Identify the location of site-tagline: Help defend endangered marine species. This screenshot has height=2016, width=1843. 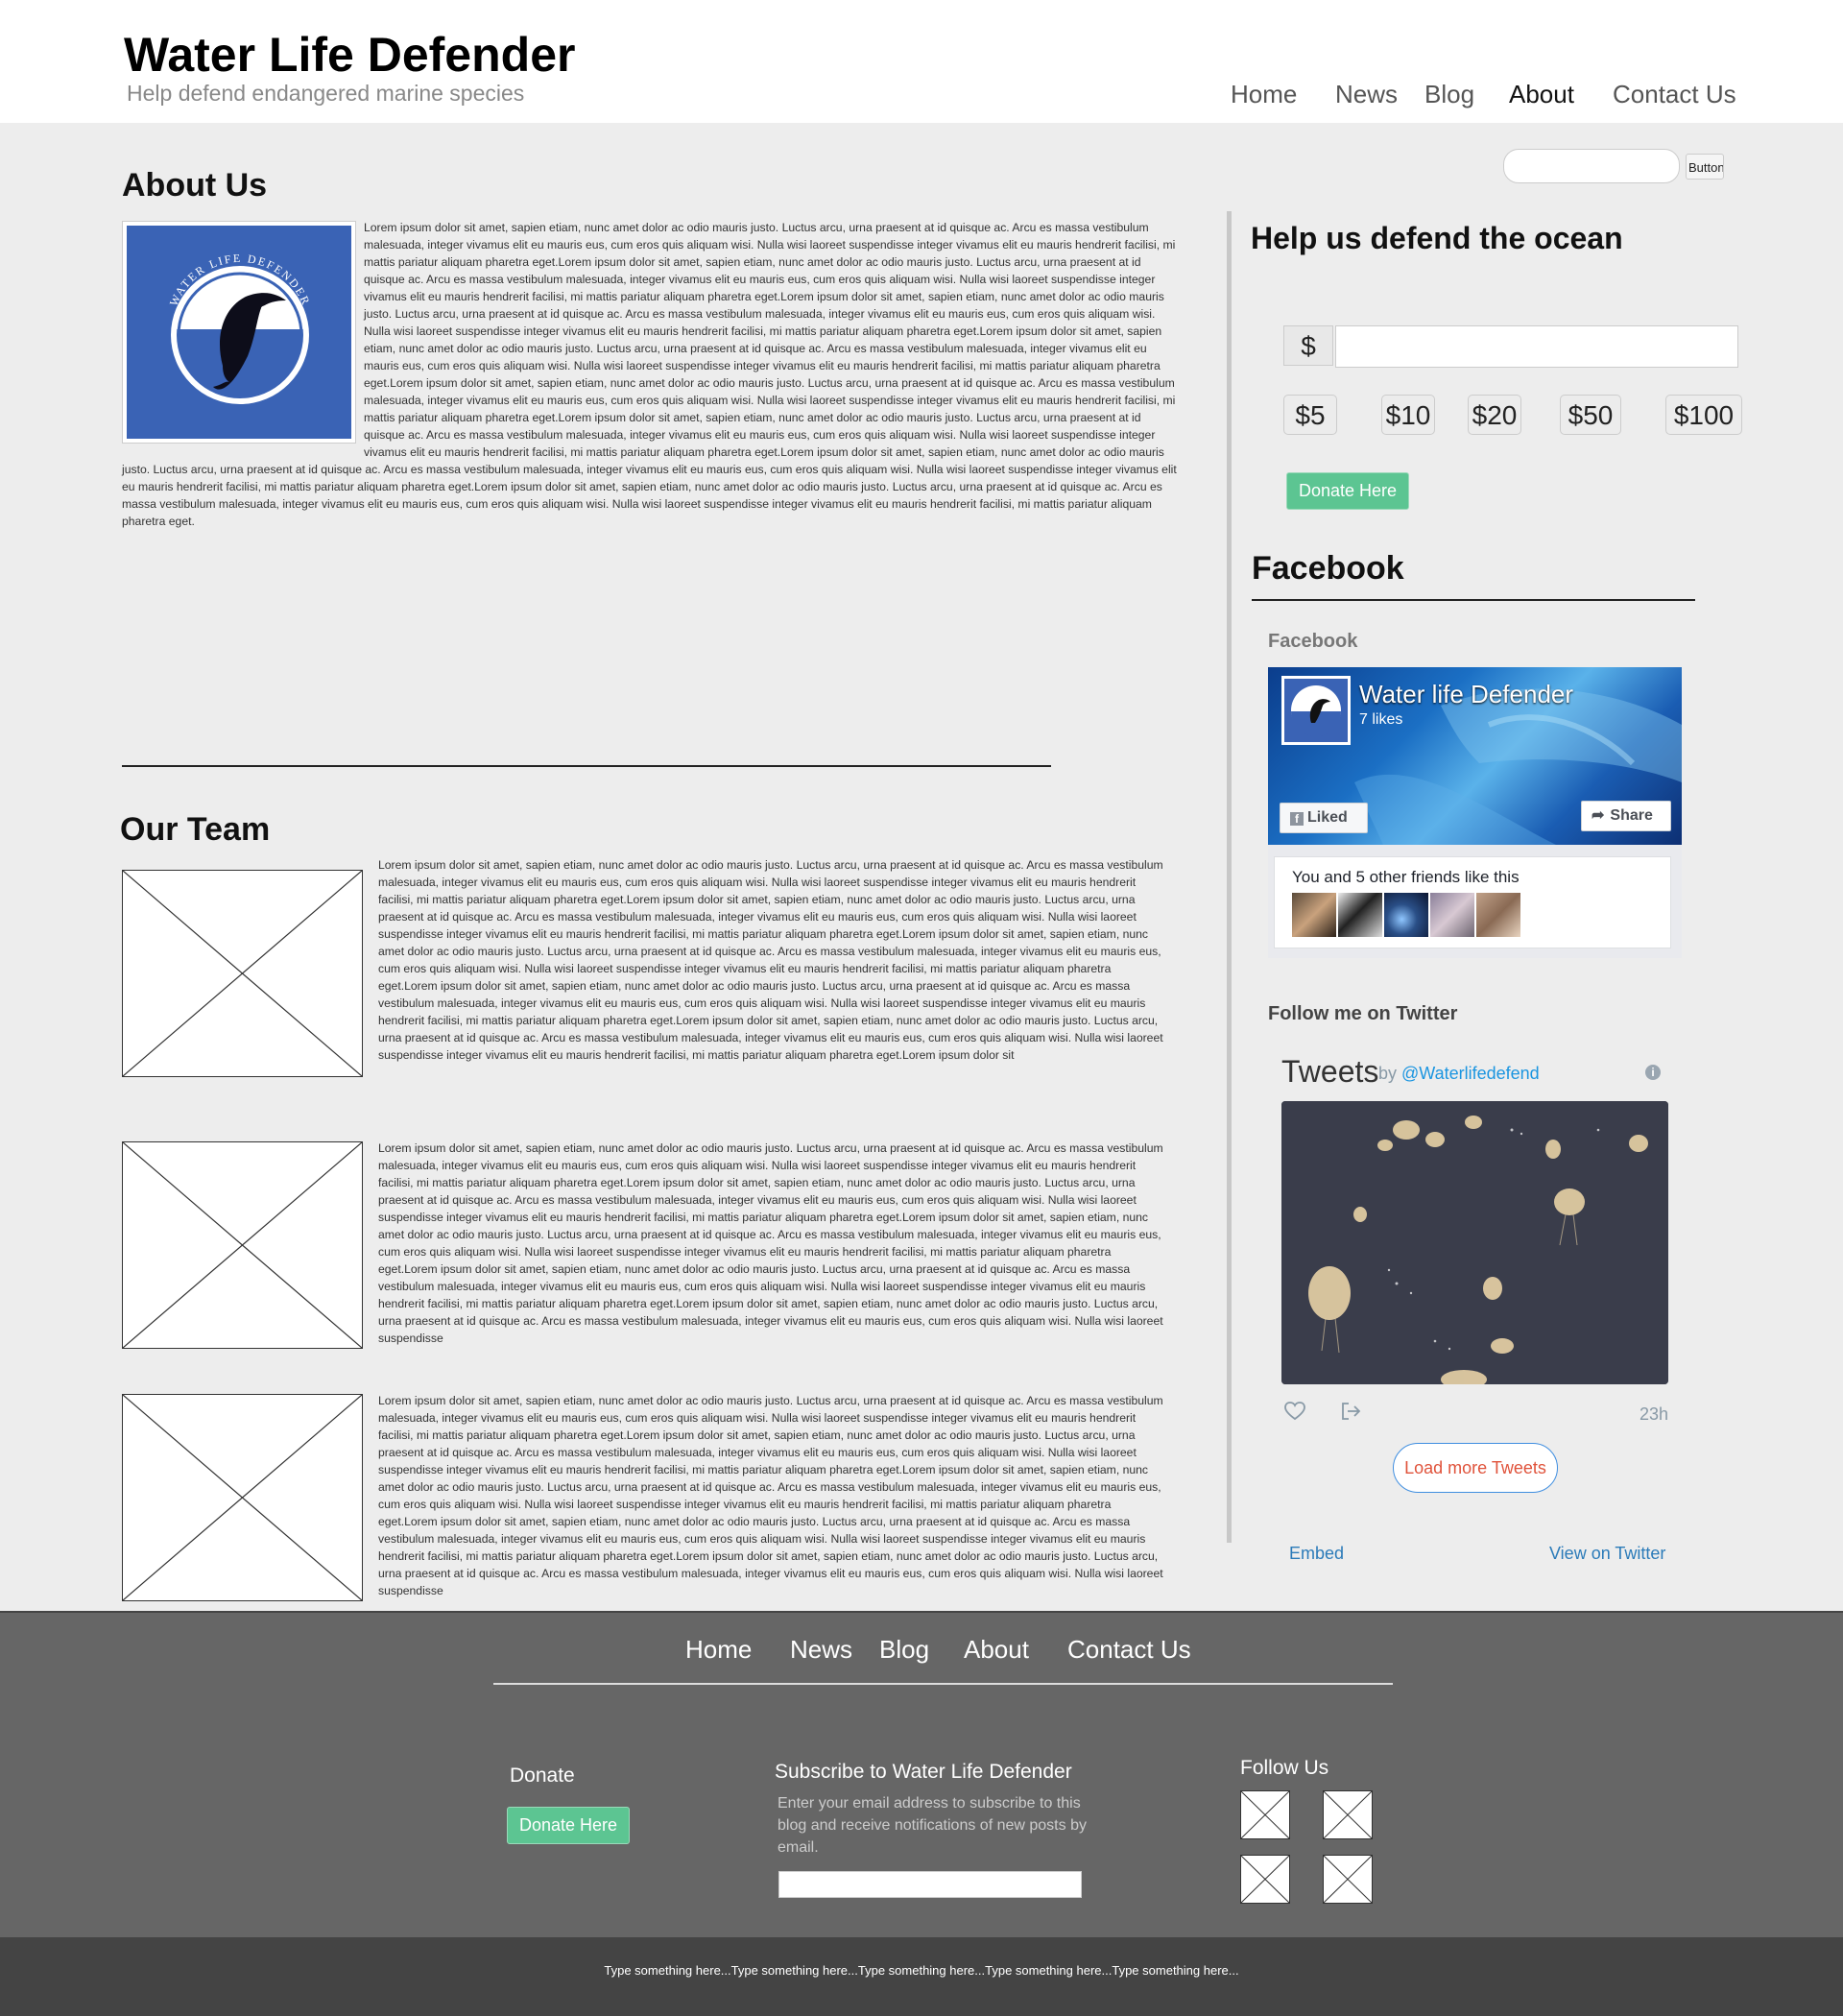
(326, 93).